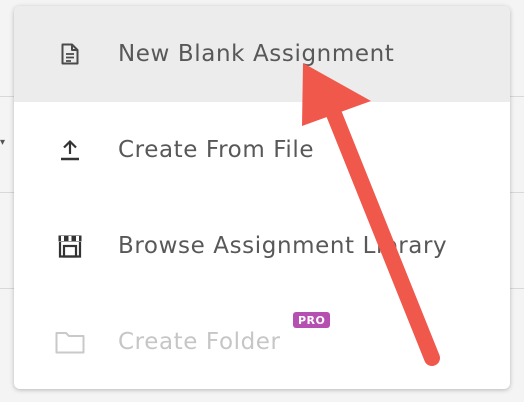  I want to click on storefront-icon, so click(70, 246).